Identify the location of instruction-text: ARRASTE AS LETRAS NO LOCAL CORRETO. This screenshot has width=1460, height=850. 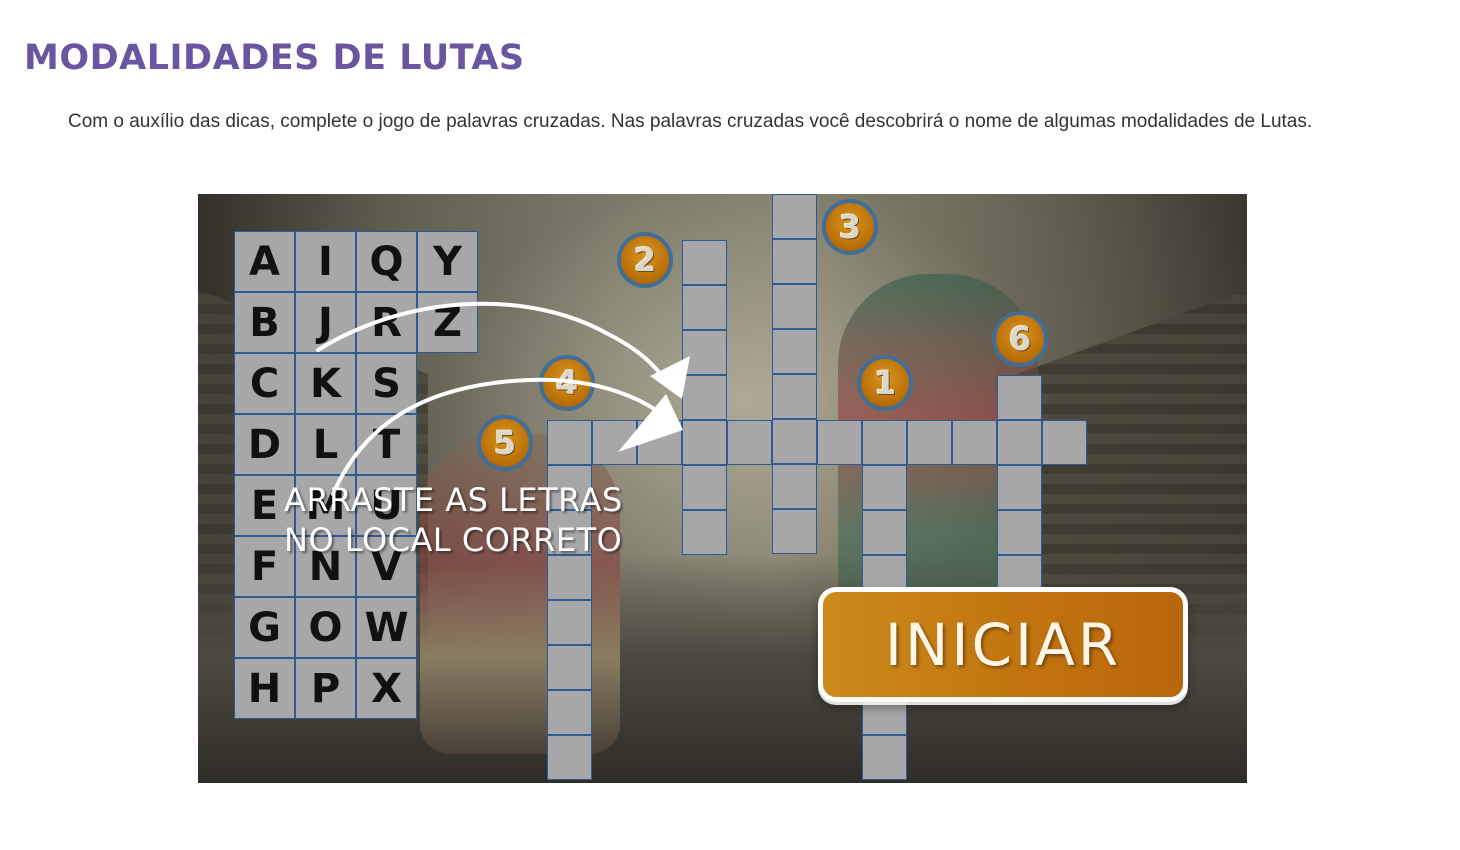
(464, 520).